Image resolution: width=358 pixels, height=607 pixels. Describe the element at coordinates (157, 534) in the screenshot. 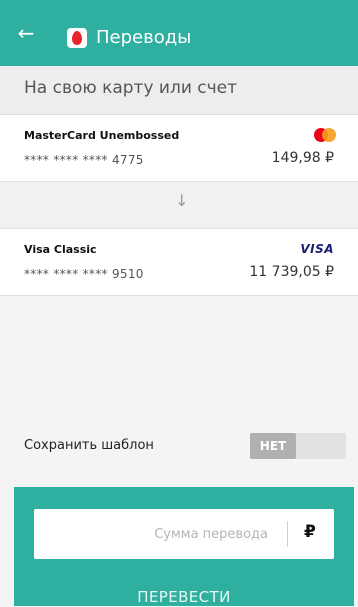

I see `amount-input` at that location.